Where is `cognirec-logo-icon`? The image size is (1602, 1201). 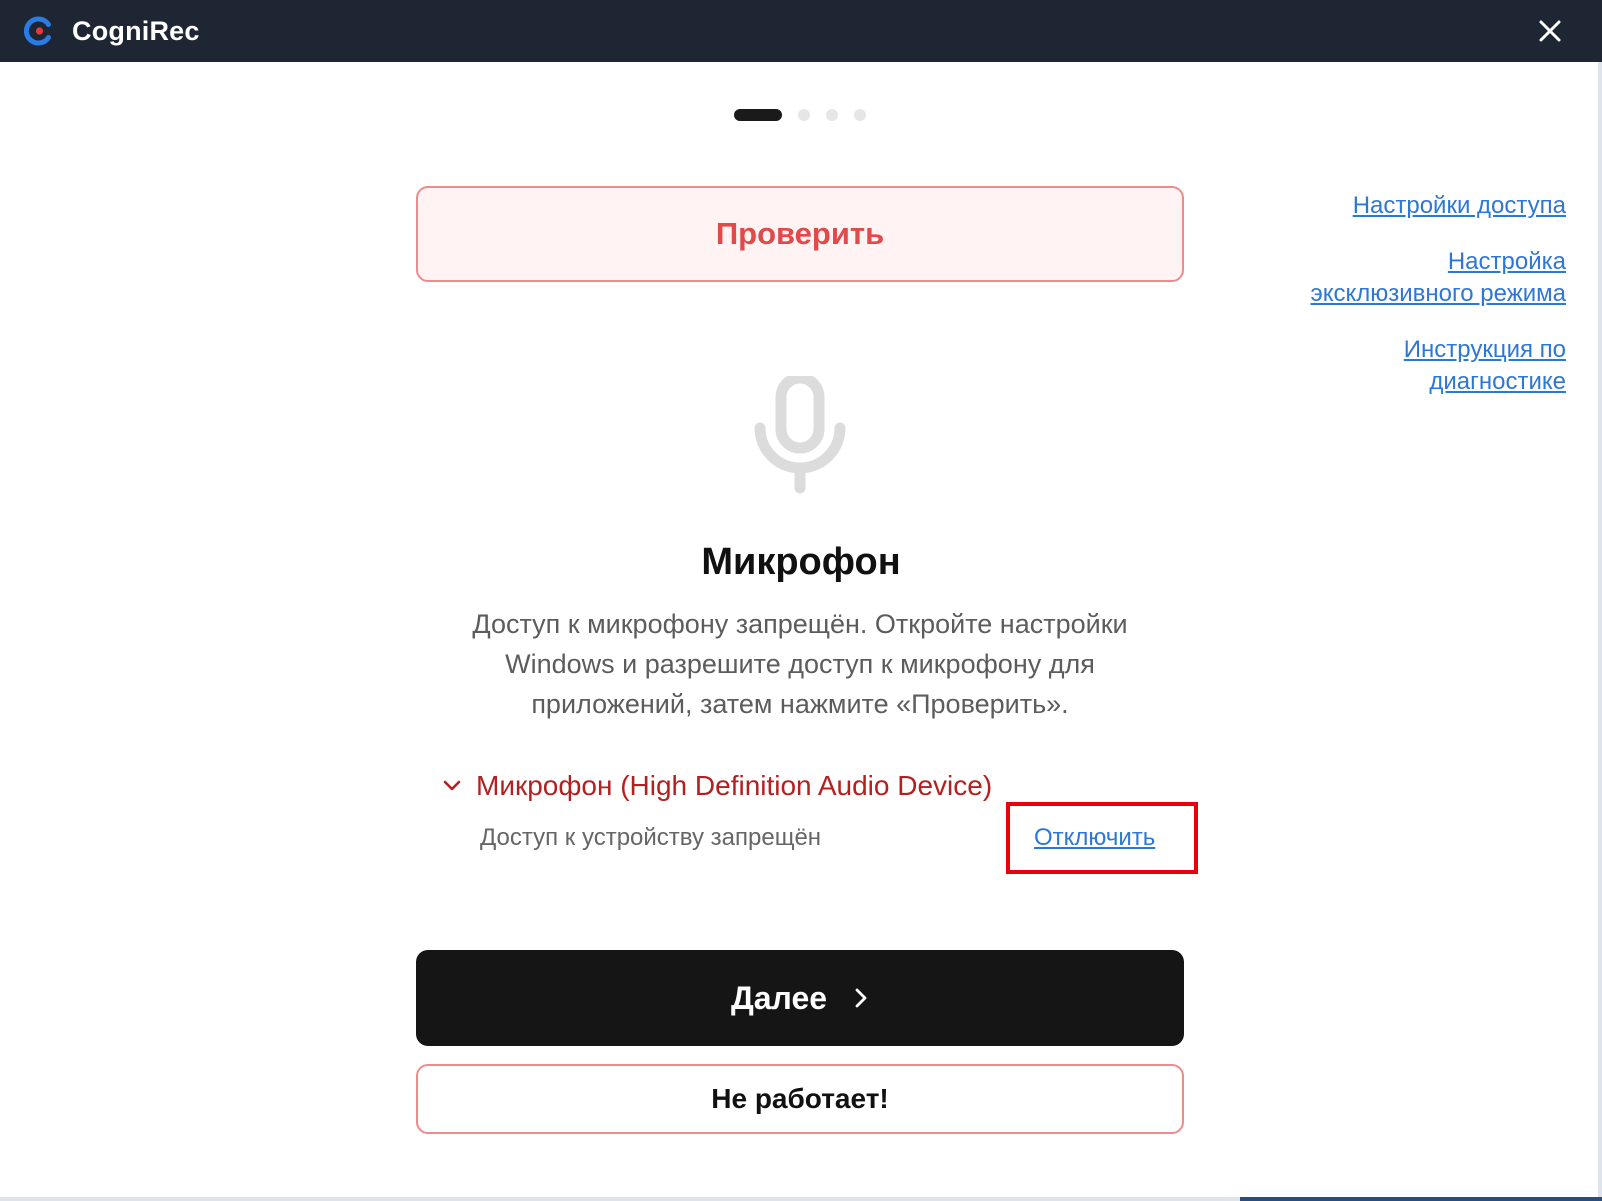 cognirec-logo-icon is located at coordinates (37, 31).